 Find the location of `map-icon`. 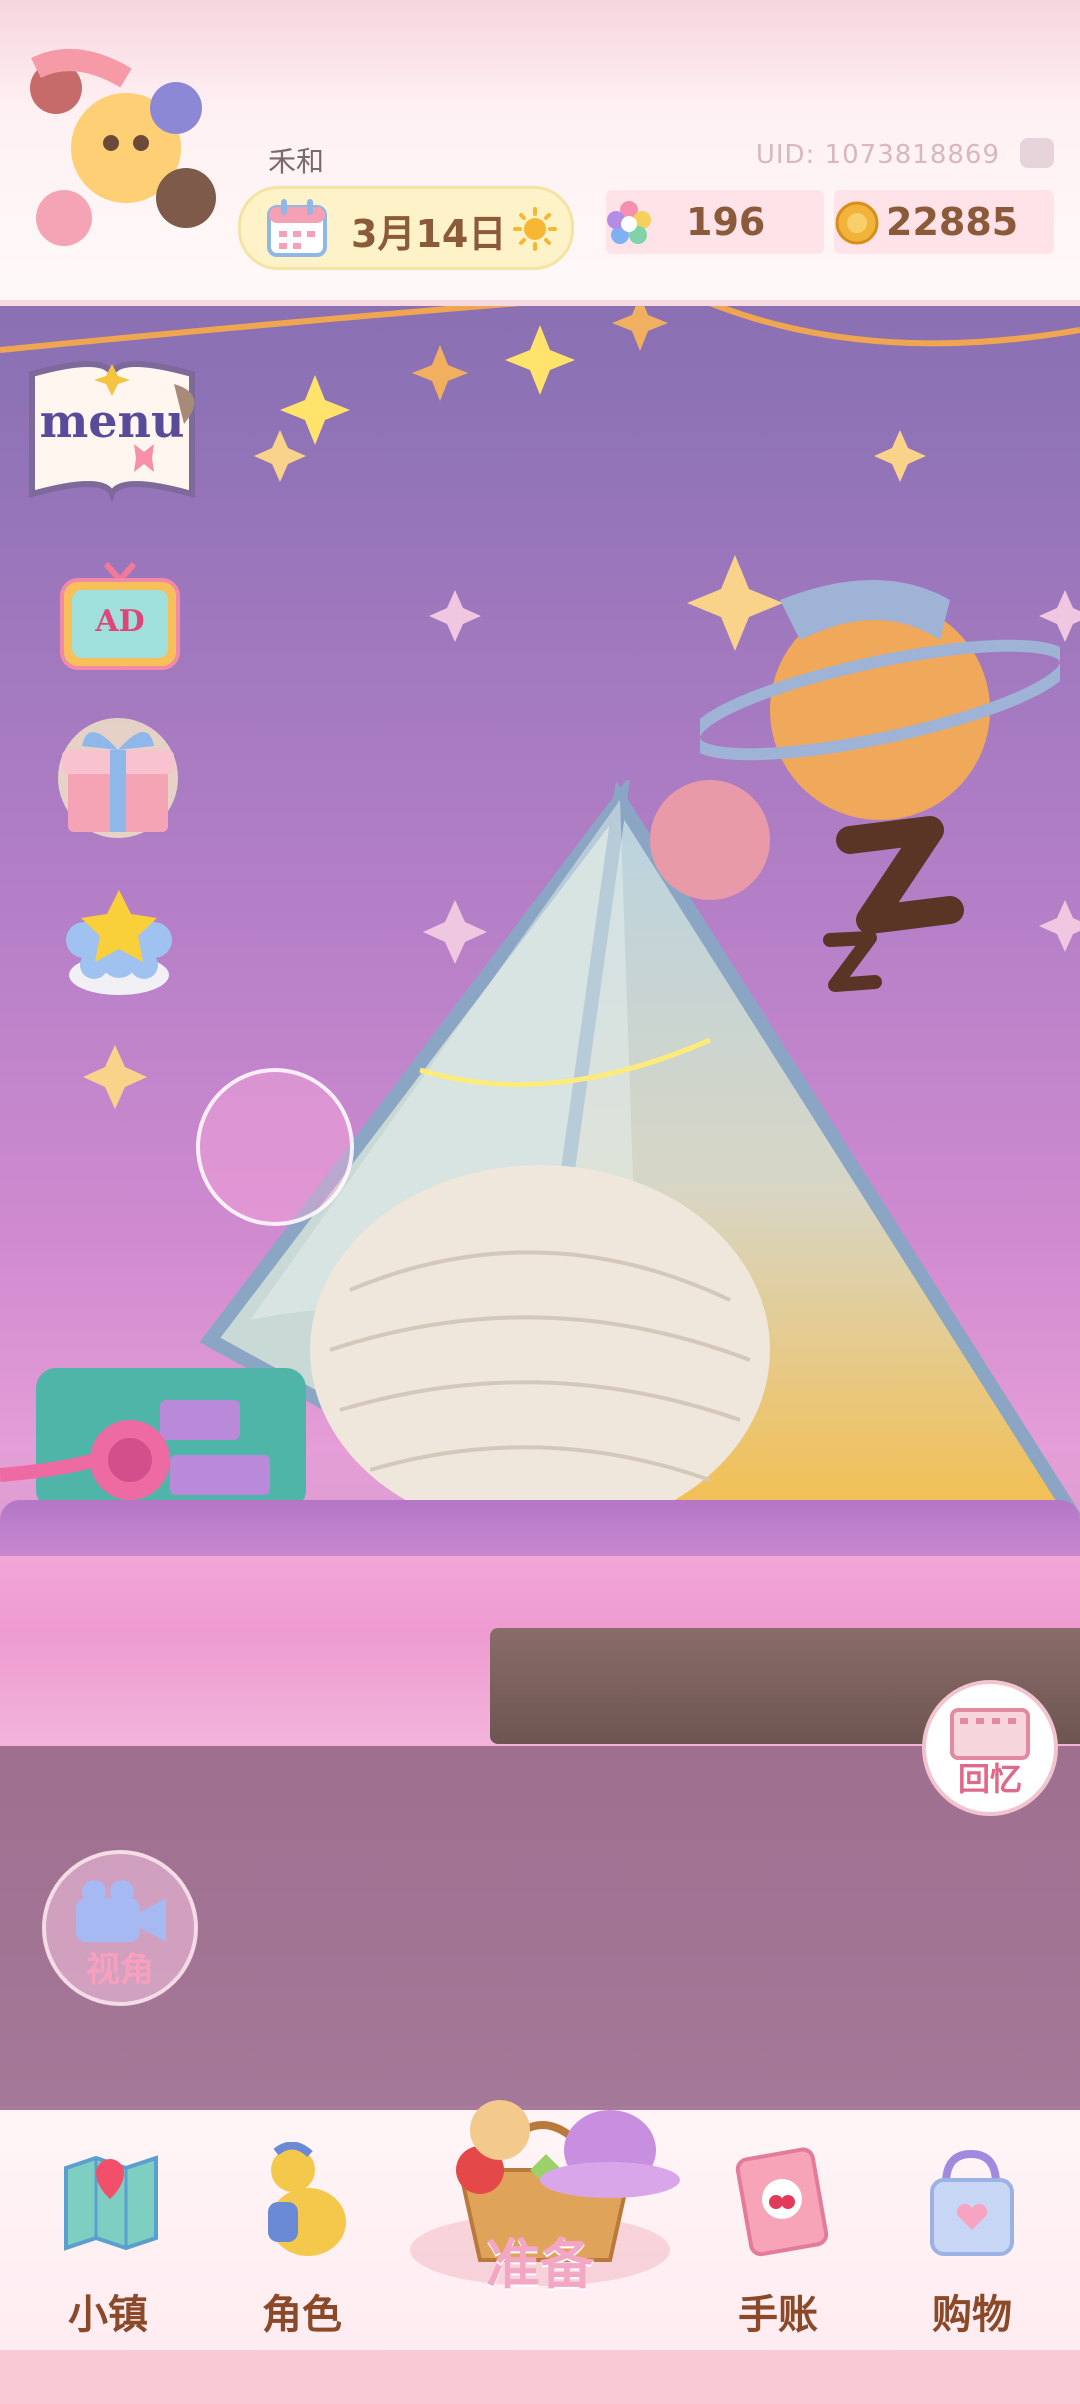

map-icon is located at coordinates (111, 2203).